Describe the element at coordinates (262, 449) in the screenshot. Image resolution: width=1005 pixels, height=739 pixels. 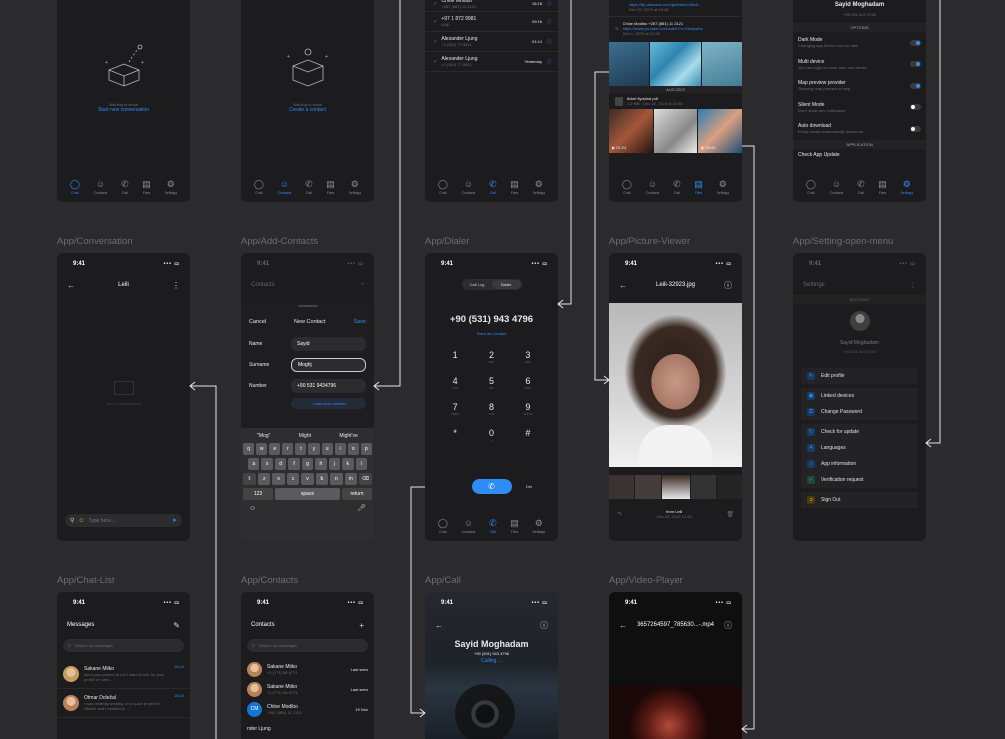
I see `letter-key: w` at that location.